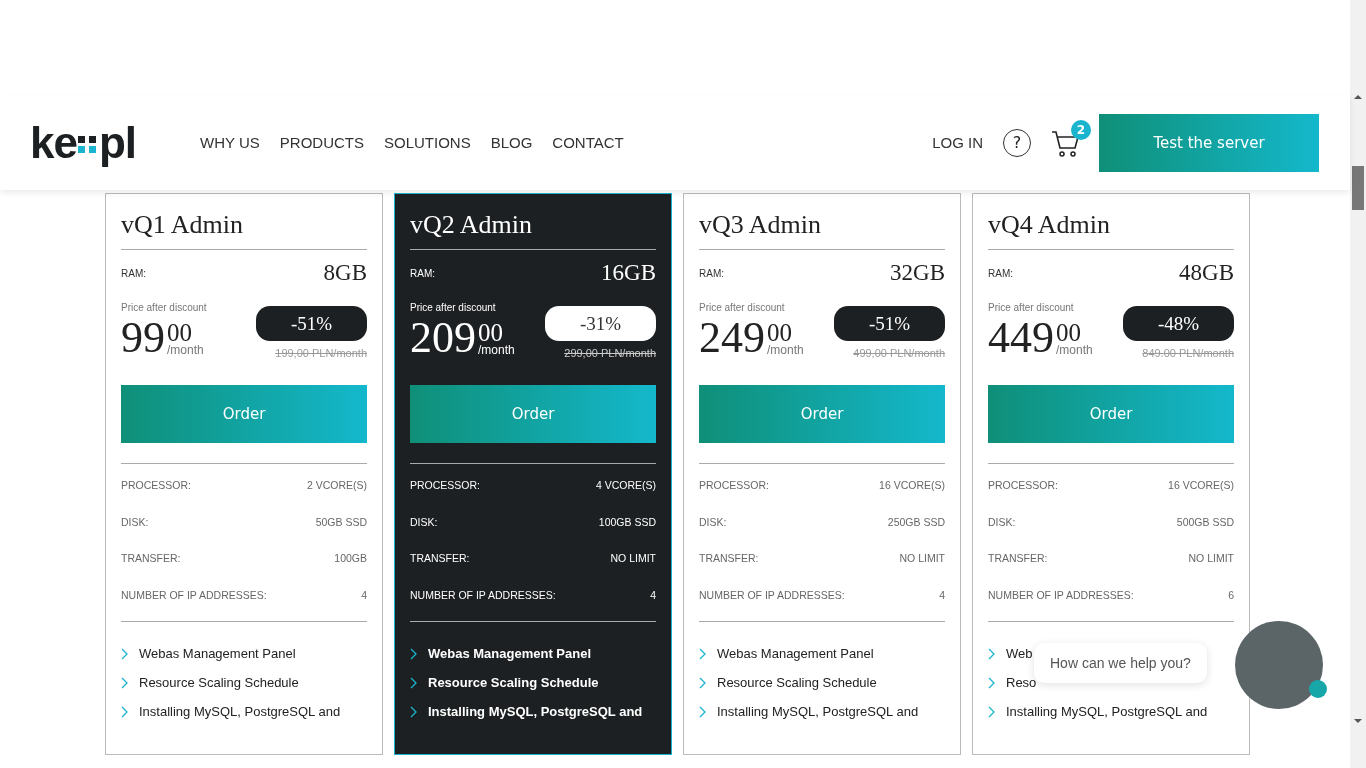 The width and height of the screenshot is (1366, 768). I want to click on logo: ke pl, so click(83, 142).